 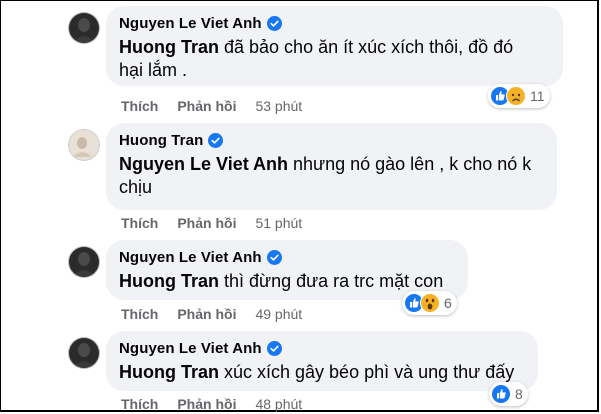 I want to click on reaction-count: 8, so click(x=519, y=394).